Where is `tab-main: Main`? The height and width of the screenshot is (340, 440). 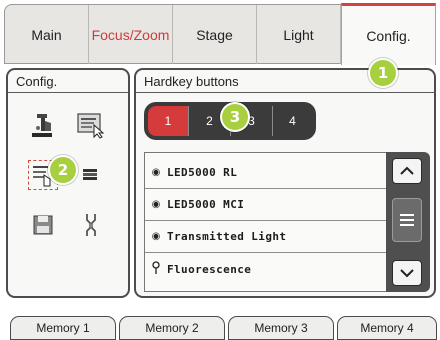
tab-main: Main is located at coordinates (47, 34).